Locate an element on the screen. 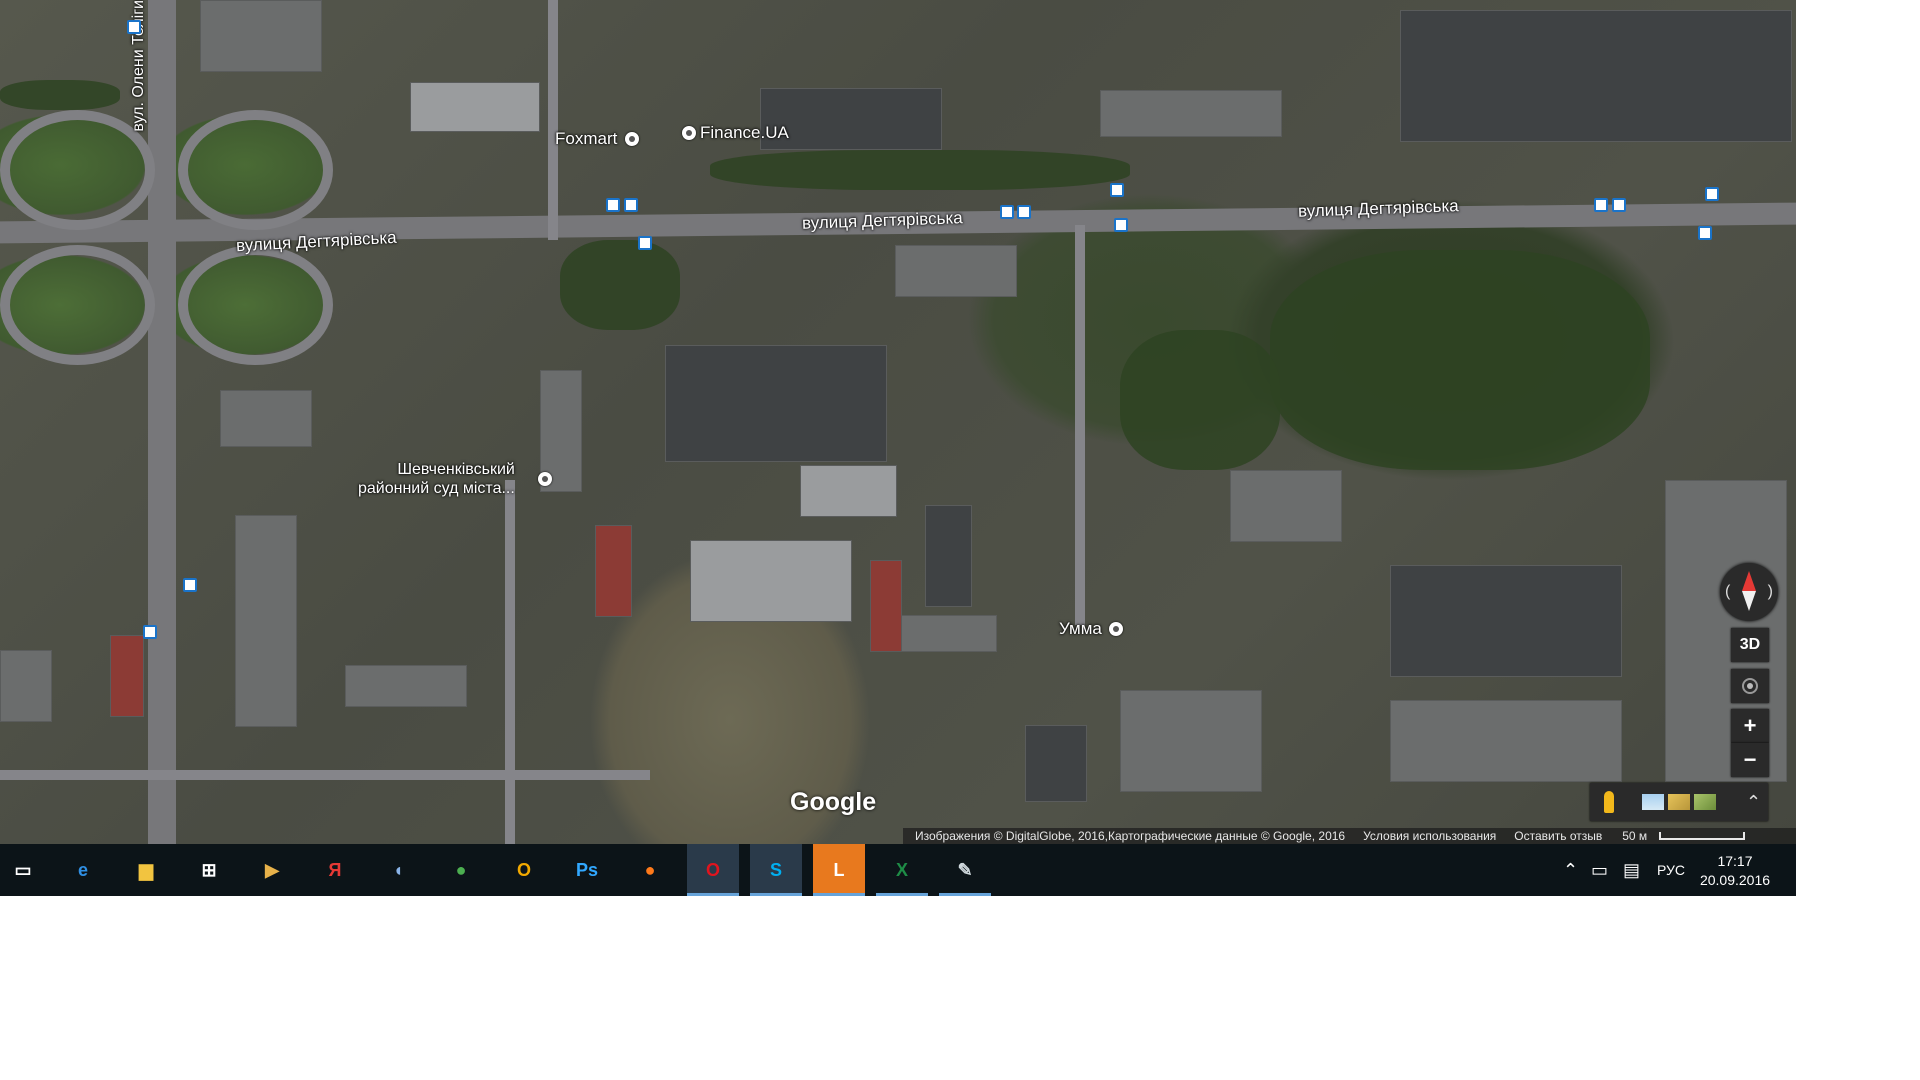 Image resolution: width=1920 pixels, height=1080 pixels. my-location-button is located at coordinates (1750, 686).